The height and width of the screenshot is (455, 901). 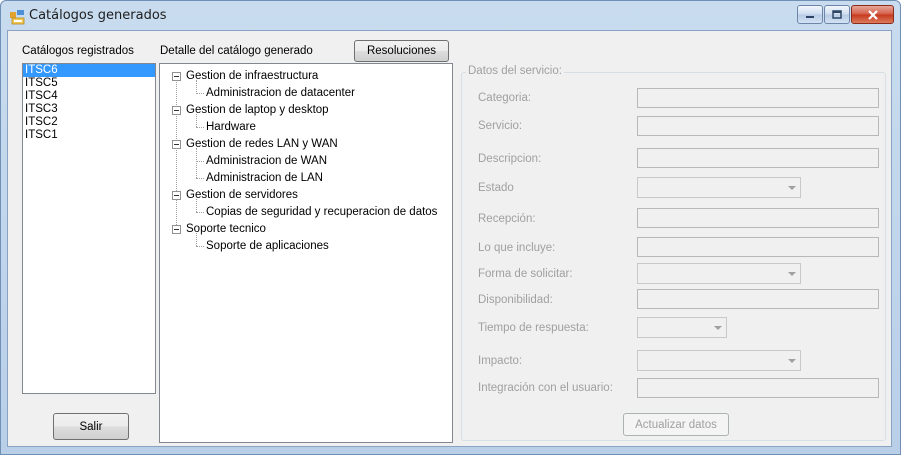 I want to click on close-icon, so click(x=872, y=14).